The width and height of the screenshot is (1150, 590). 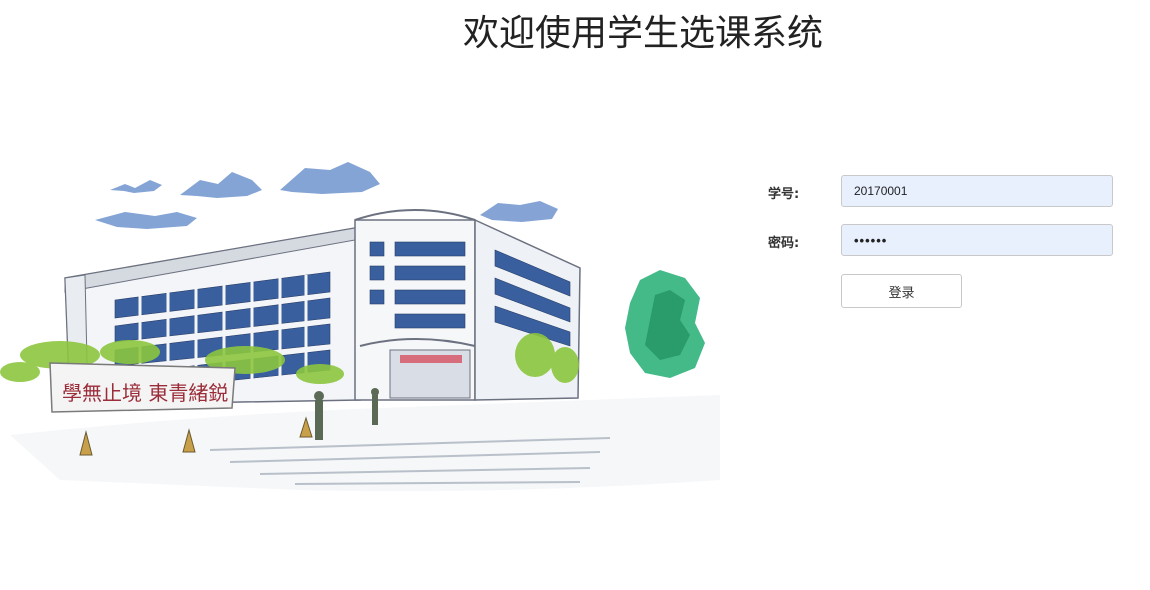 I want to click on login-button: 登录, so click(x=901, y=291).